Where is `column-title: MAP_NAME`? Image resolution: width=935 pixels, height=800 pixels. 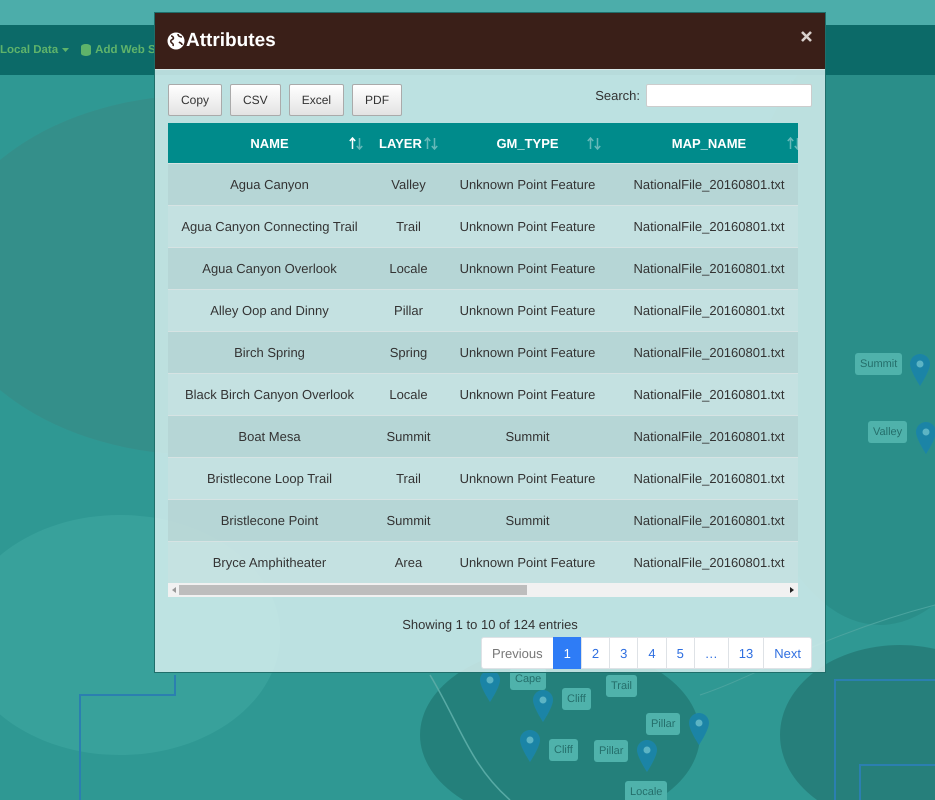
column-title: MAP_NAME is located at coordinates (709, 143).